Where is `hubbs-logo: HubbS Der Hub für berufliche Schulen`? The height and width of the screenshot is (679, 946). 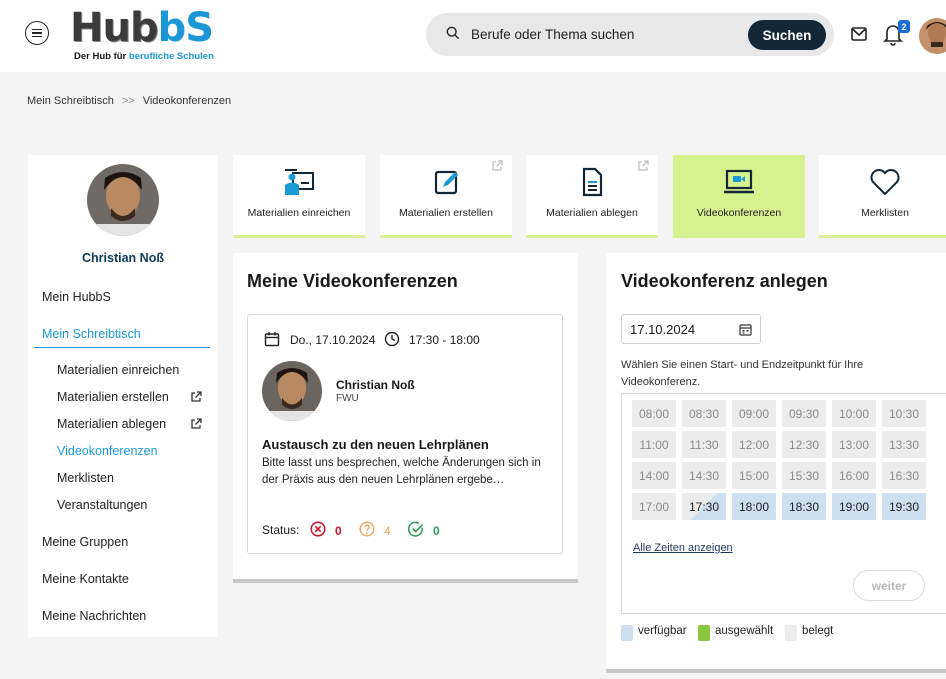
hubbs-logo: HubbS Der Hub für berufliche Schulen is located at coordinates (155, 34).